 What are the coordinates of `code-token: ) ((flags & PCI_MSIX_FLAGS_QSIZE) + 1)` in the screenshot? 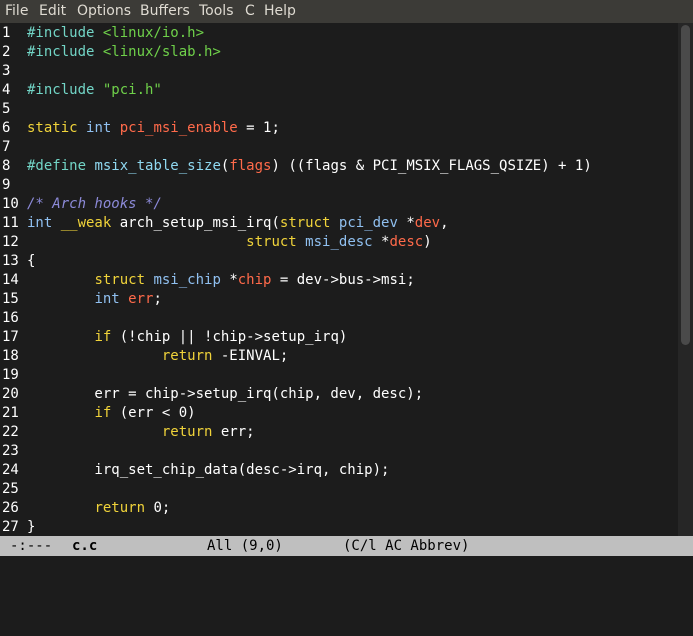 It's located at (431, 166).